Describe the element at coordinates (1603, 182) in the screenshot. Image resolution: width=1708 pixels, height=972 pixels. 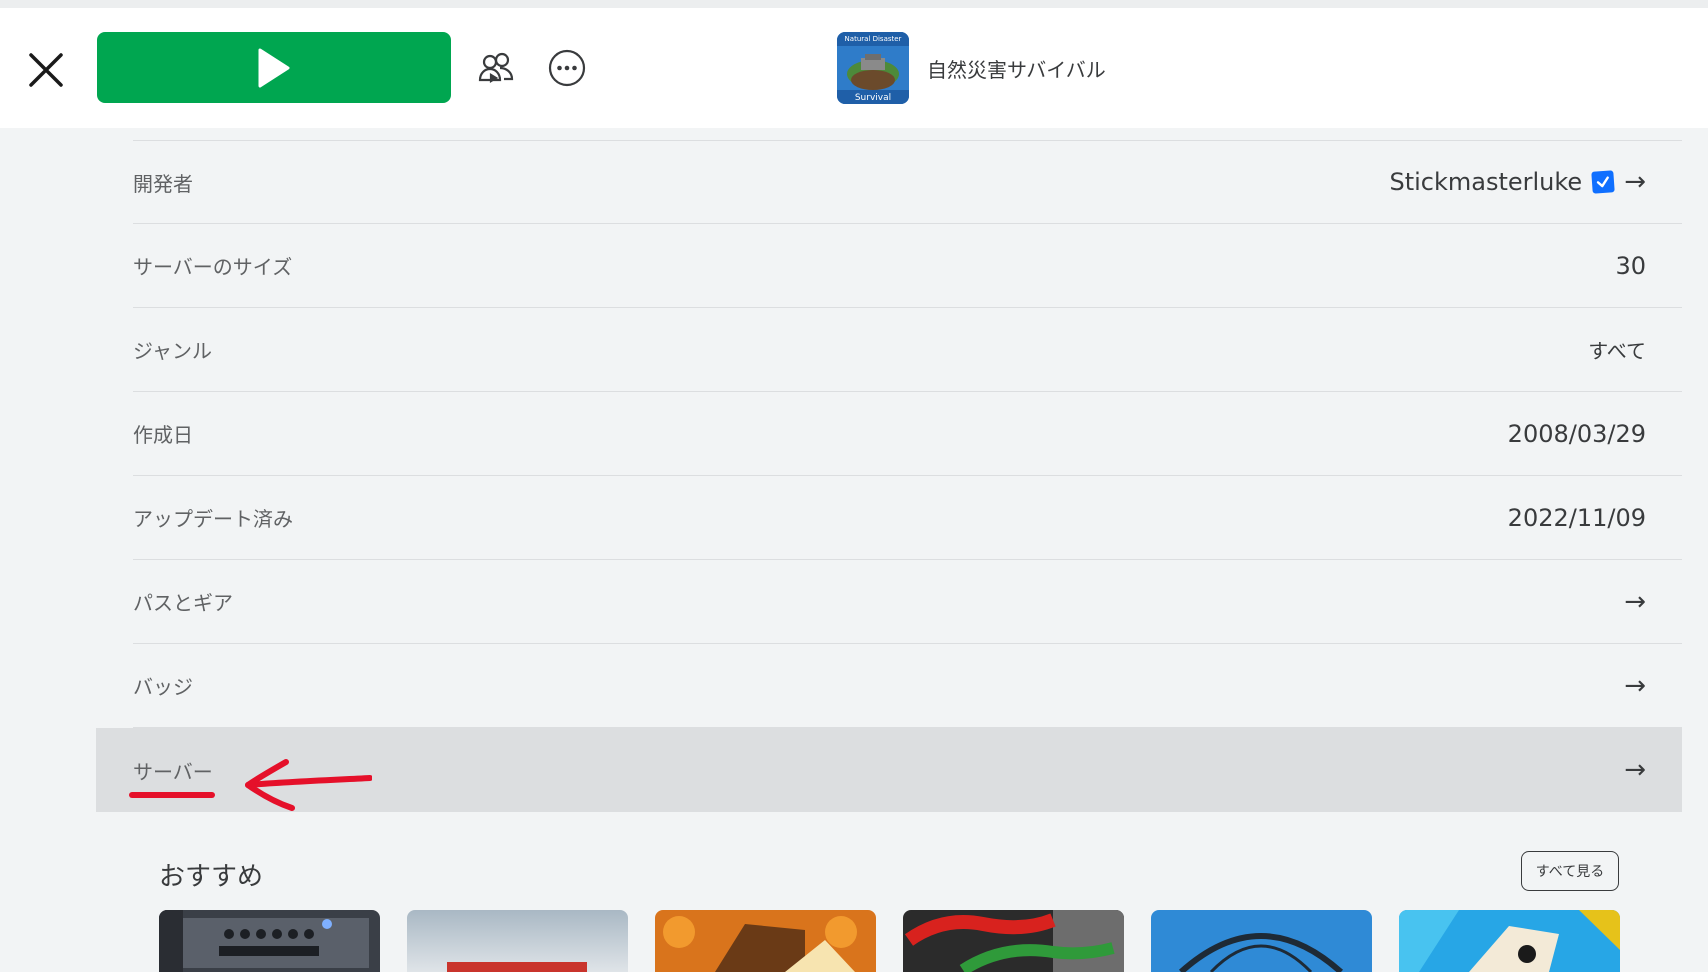
I see `verified-badge-icon` at that location.